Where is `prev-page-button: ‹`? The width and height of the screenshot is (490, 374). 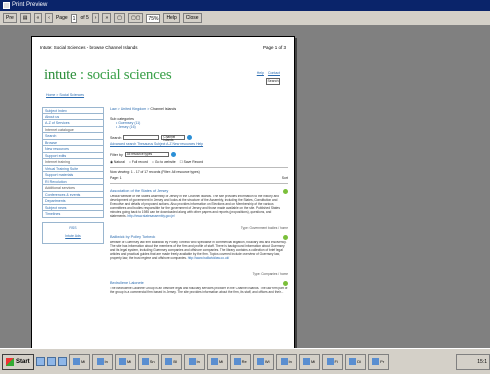 prev-page-button: ‹ is located at coordinates (49, 18).